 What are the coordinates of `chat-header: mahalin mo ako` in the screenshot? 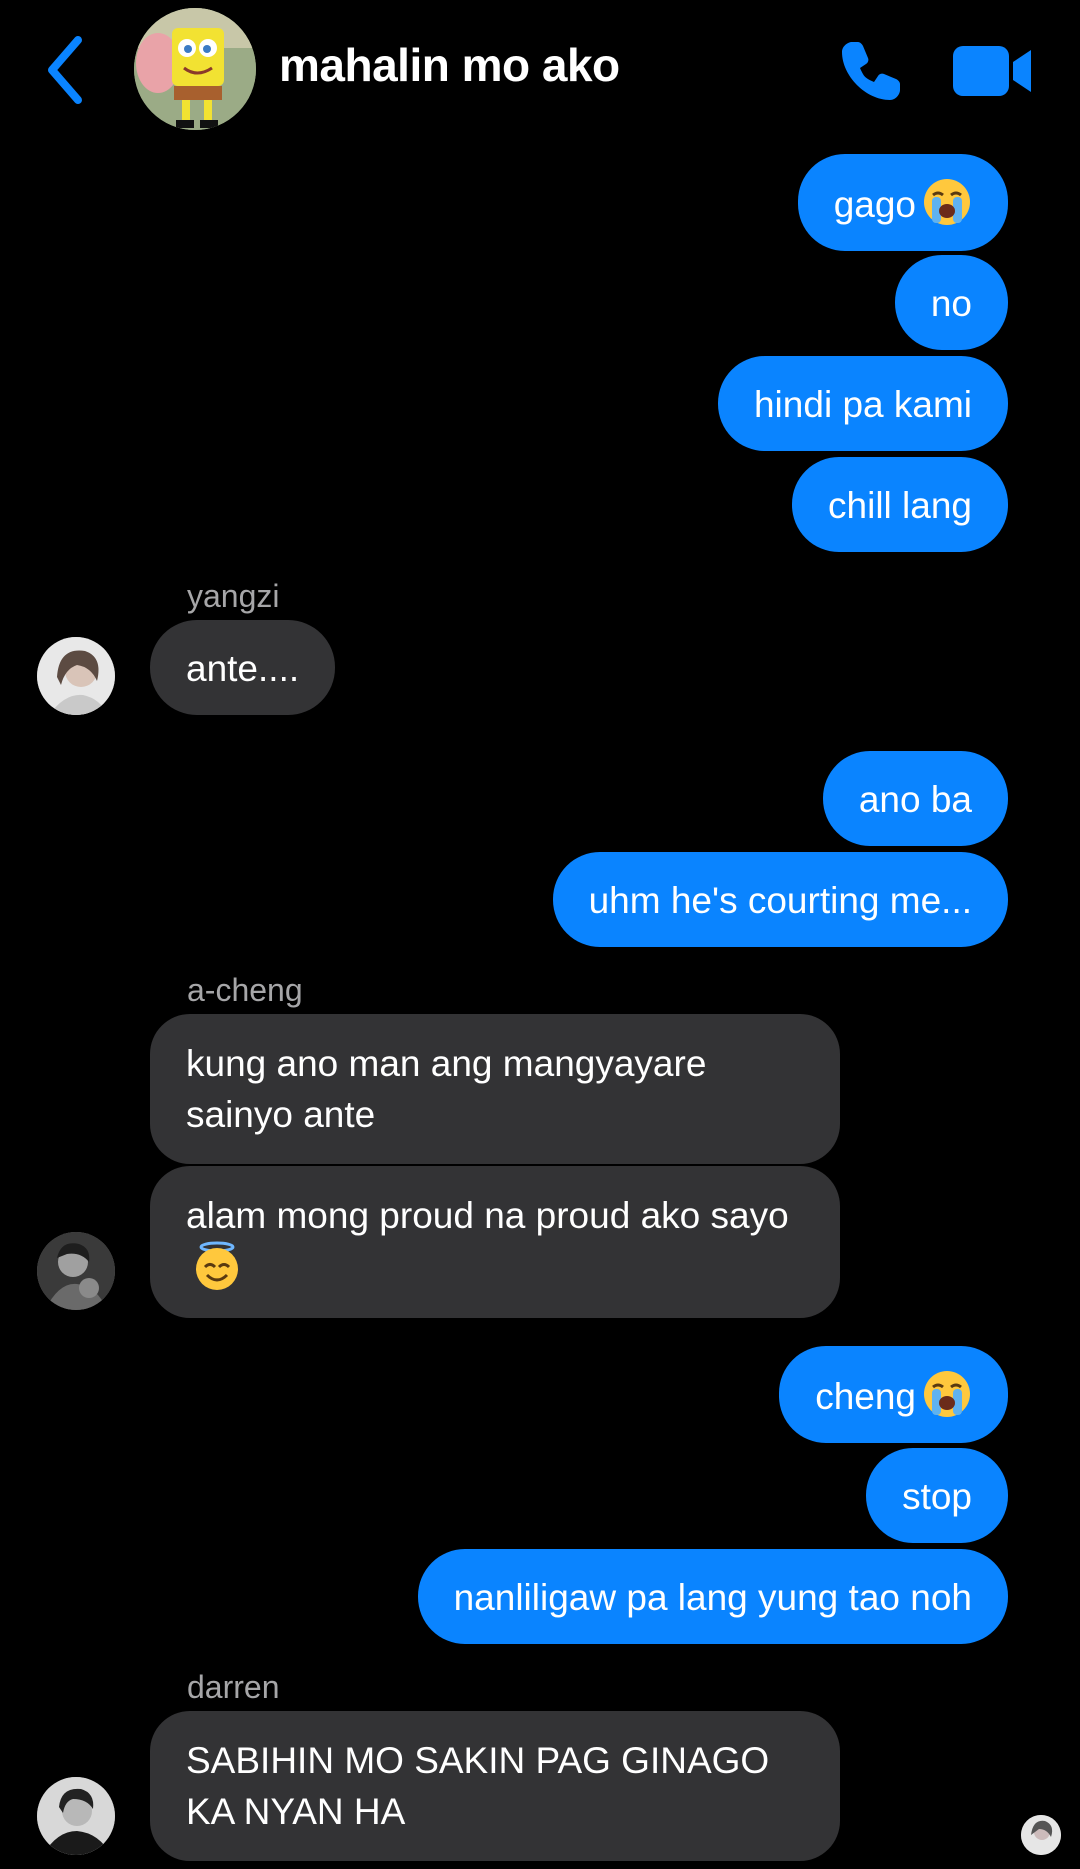 It's located at (540, 70).